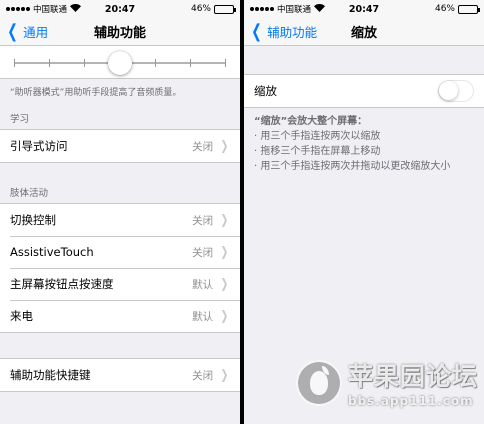 This screenshot has height=424, width=484. What do you see at coordinates (448, 90) in the screenshot?
I see `switch-knob` at bounding box center [448, 90].